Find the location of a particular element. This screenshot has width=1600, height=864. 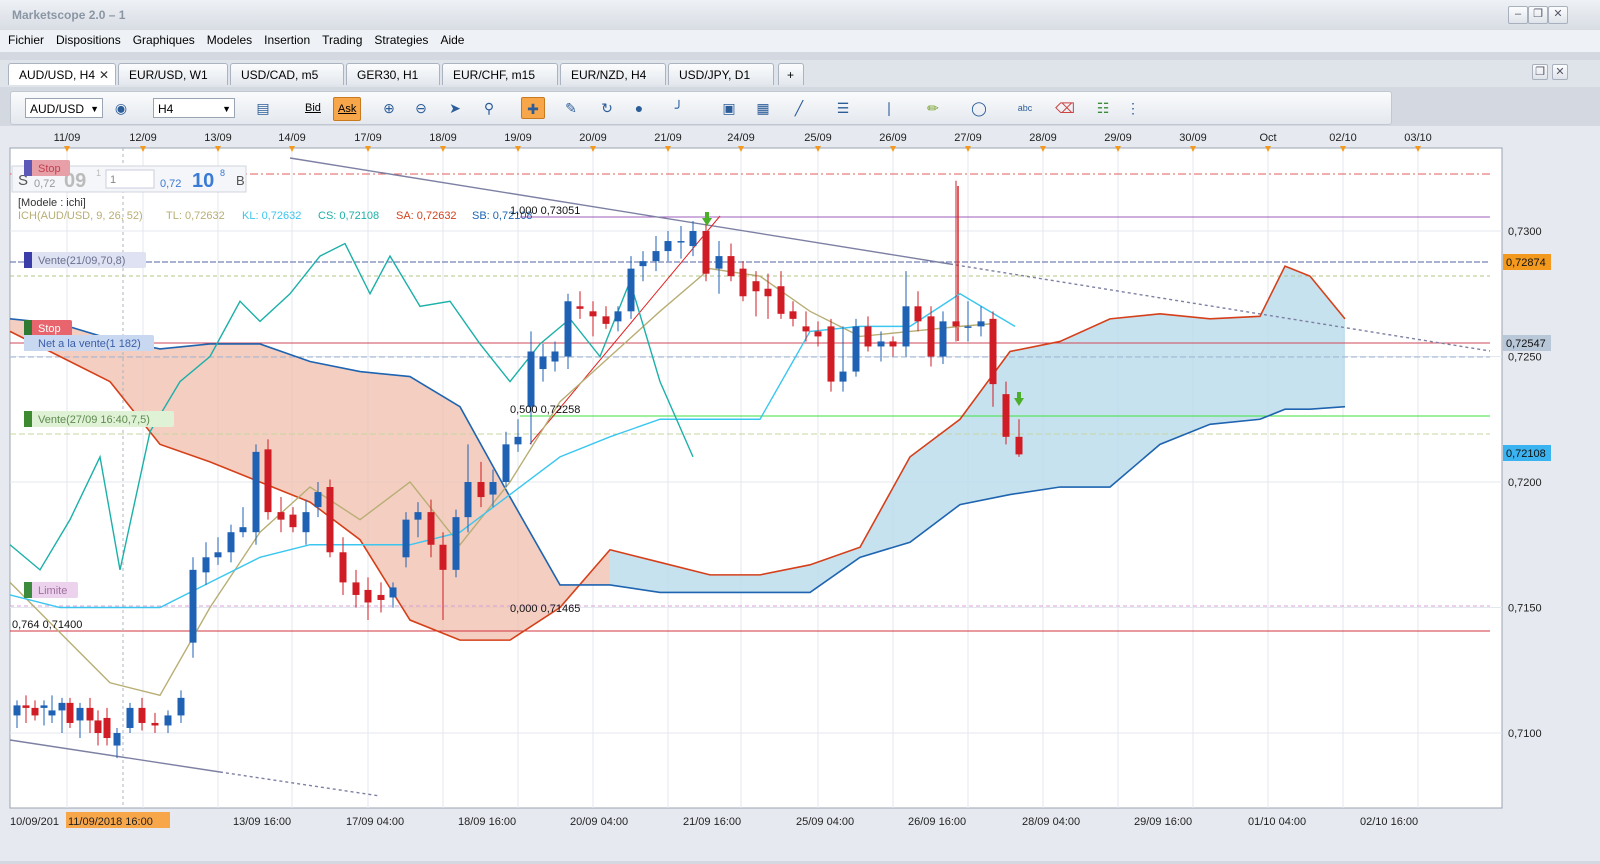

menu-modeles: Modeles is located at coordinates (229, 40).